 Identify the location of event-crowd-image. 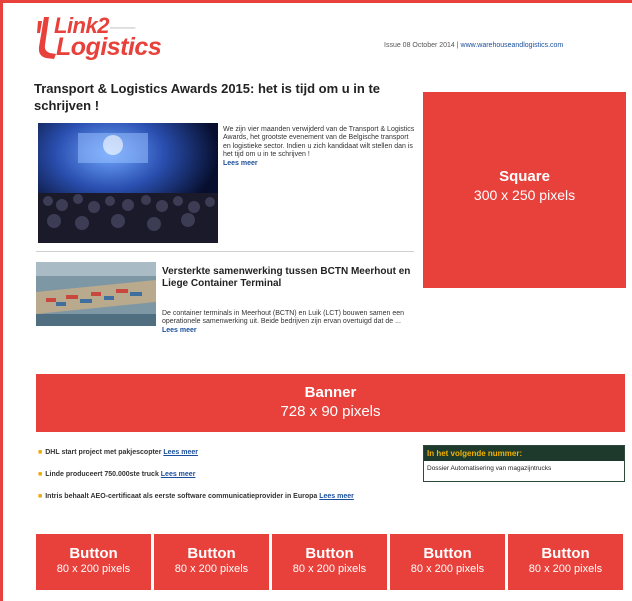
(128, 183).